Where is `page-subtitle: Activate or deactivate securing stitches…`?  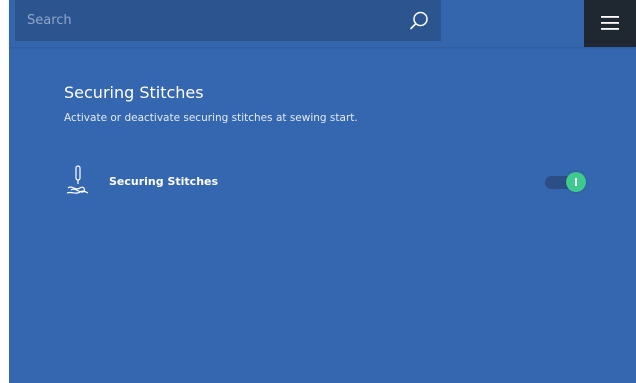
page-subtitle: Activate or deactivate securing stitches… is located at coordinates (211, 118).